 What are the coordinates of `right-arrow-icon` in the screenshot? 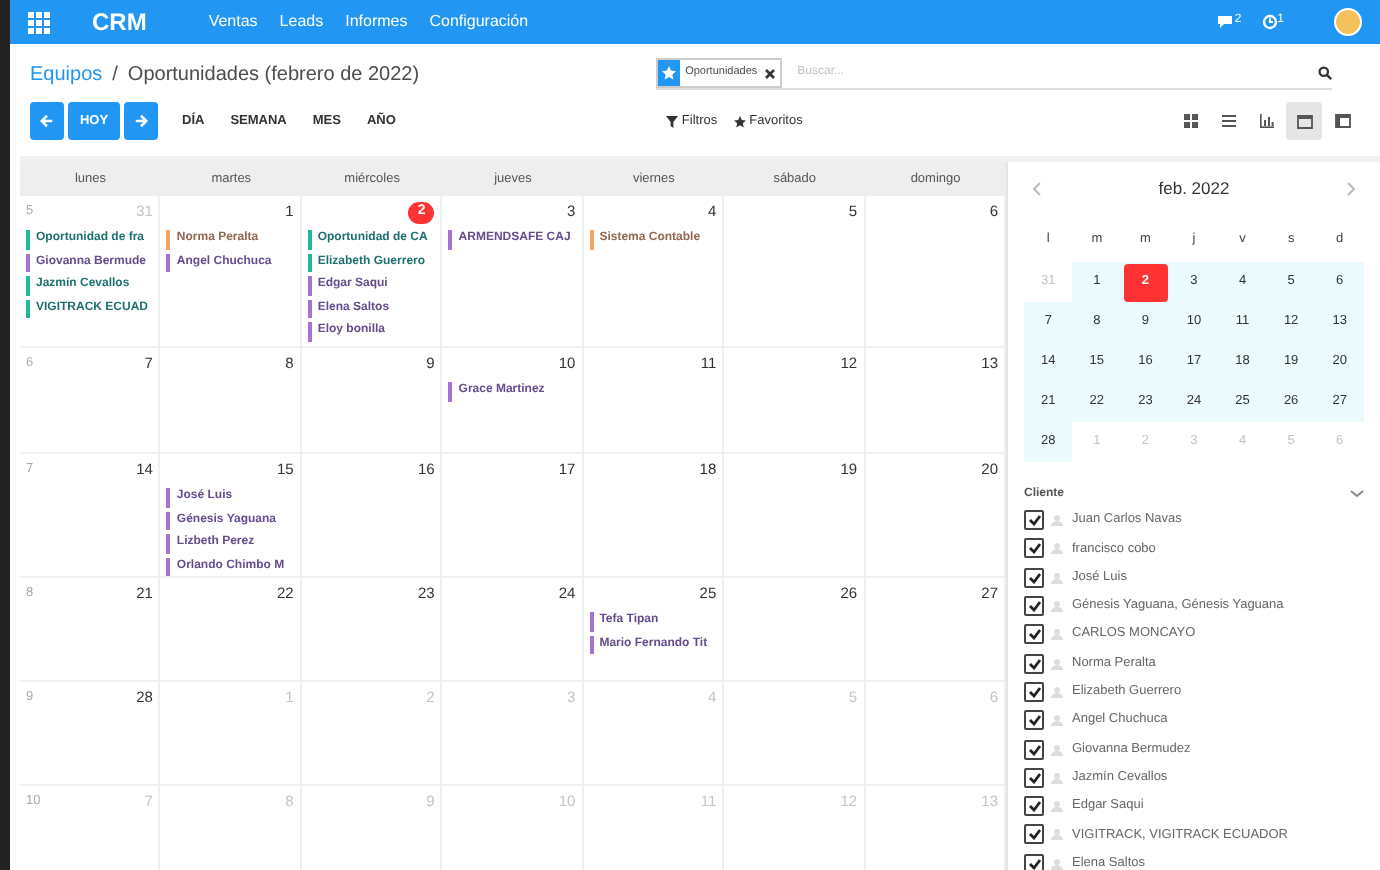 It's located at (141, 121).